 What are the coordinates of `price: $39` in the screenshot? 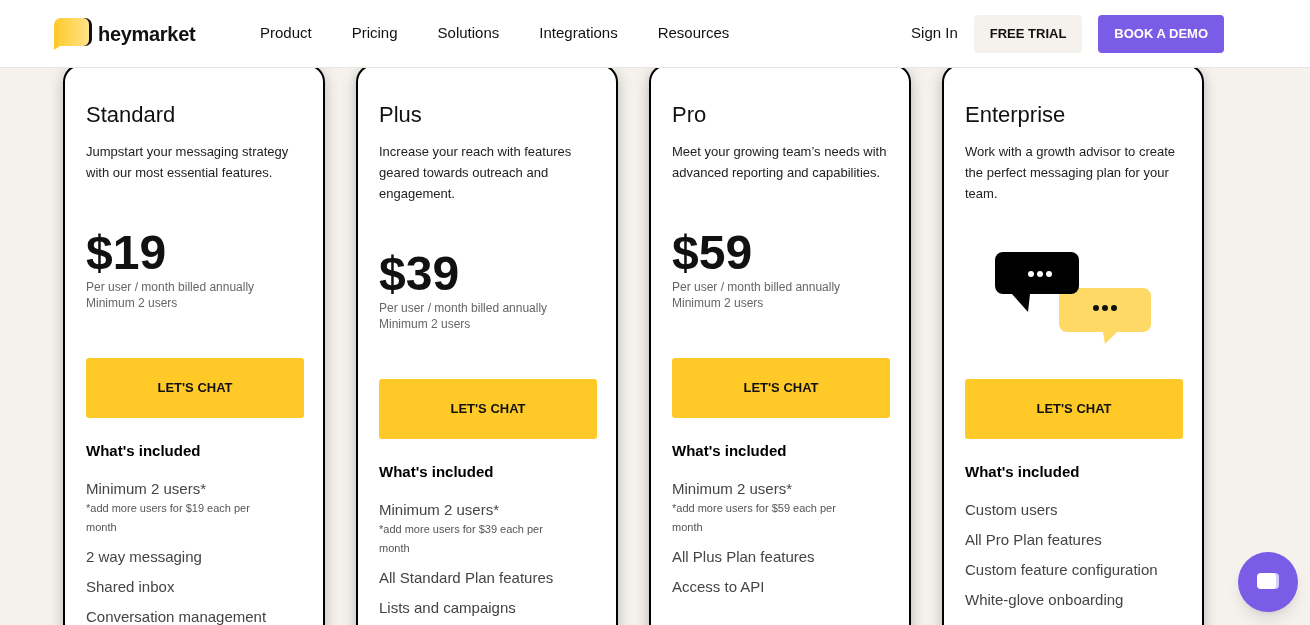 It's located at (420, 274).